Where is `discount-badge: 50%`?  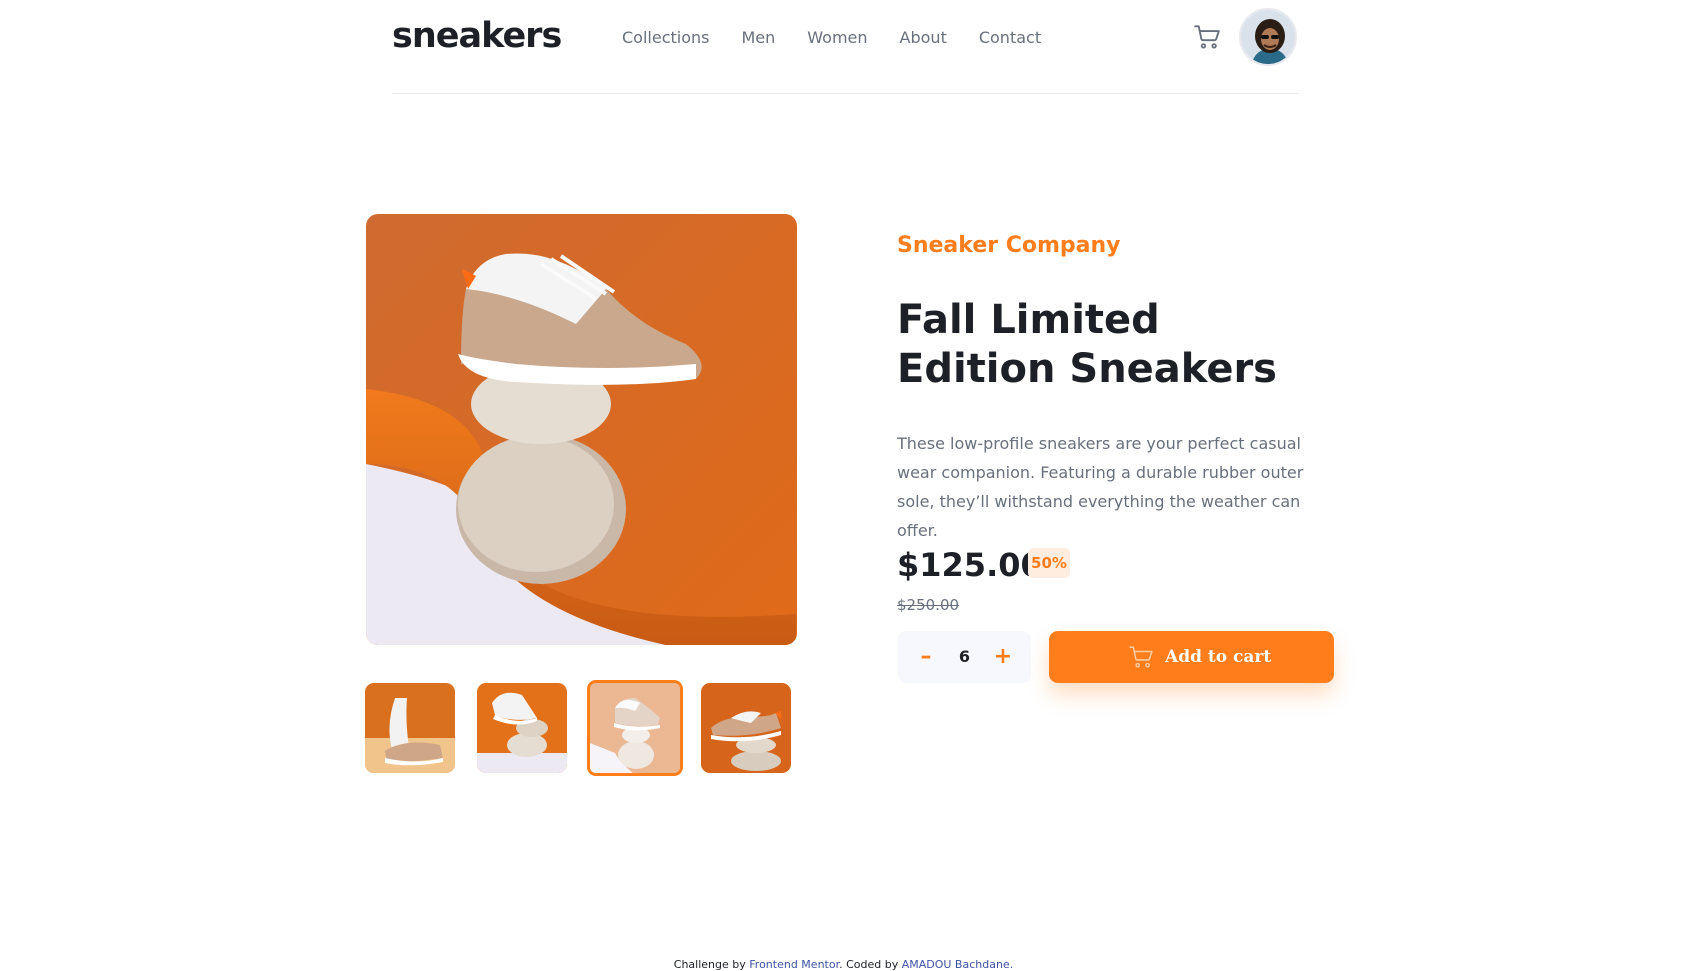
discount-badge: 50% is located at coordinates (1049, 563).